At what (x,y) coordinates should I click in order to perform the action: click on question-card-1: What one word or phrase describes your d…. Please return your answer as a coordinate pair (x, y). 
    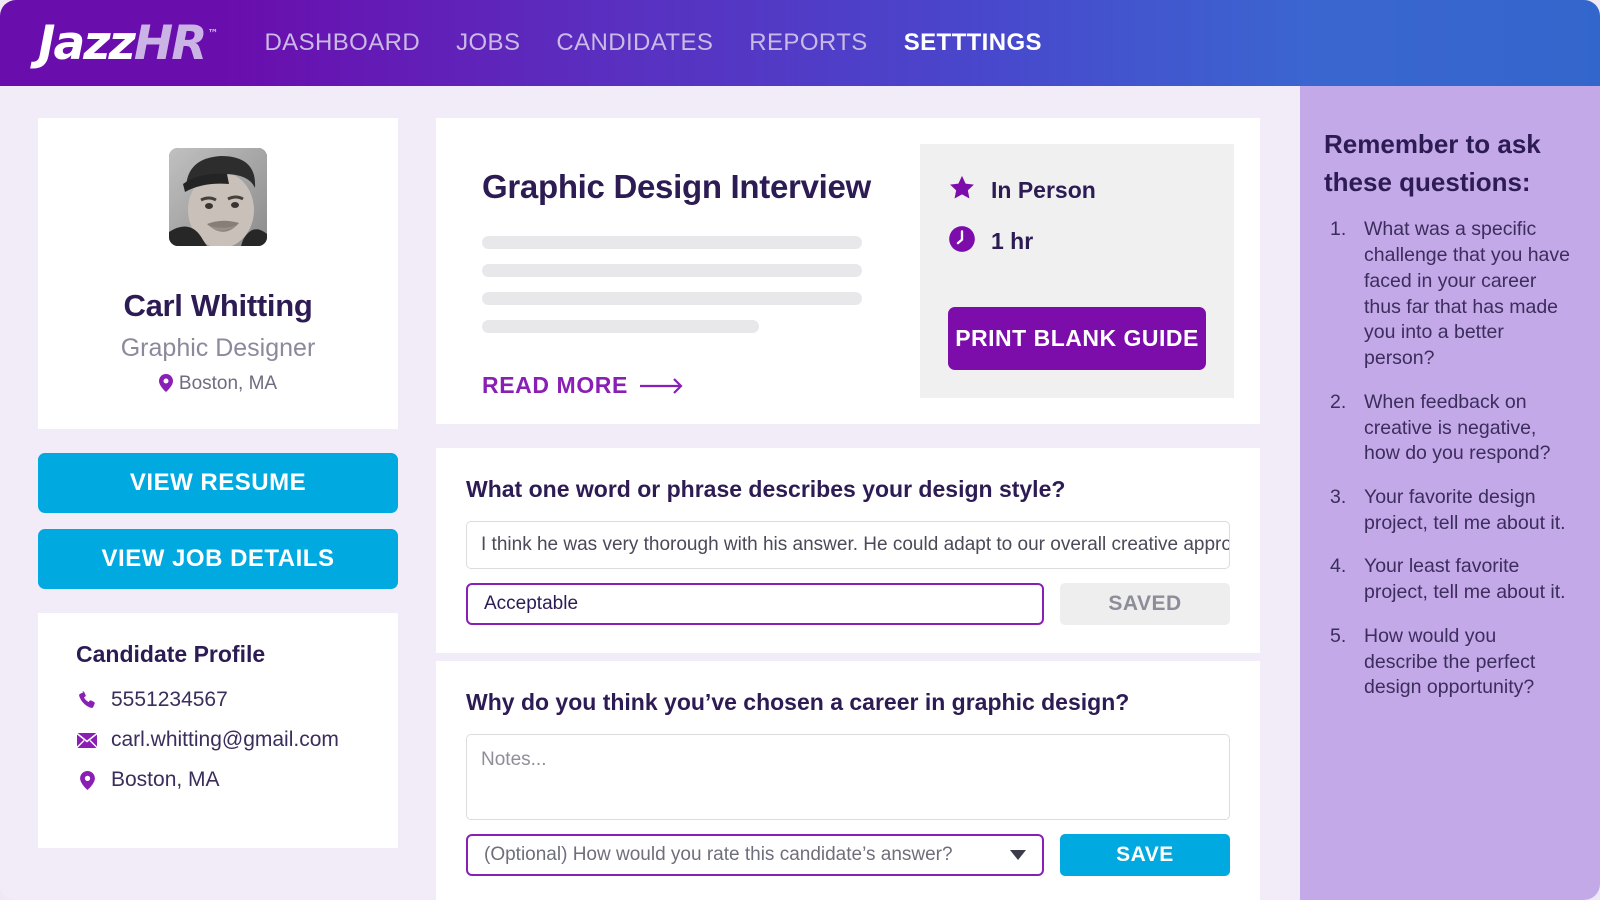
    Looking at the image, I should click on (848, 550).